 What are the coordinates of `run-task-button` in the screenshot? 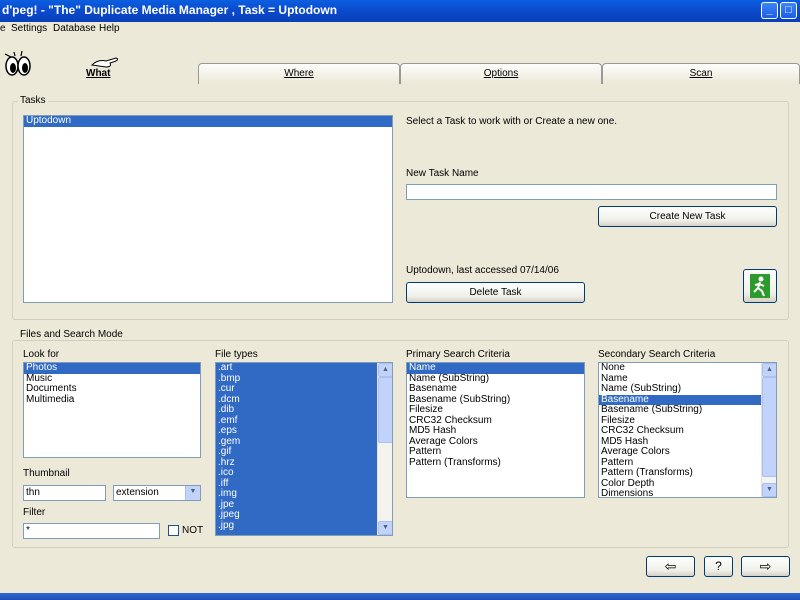 It's located at (760, 286).